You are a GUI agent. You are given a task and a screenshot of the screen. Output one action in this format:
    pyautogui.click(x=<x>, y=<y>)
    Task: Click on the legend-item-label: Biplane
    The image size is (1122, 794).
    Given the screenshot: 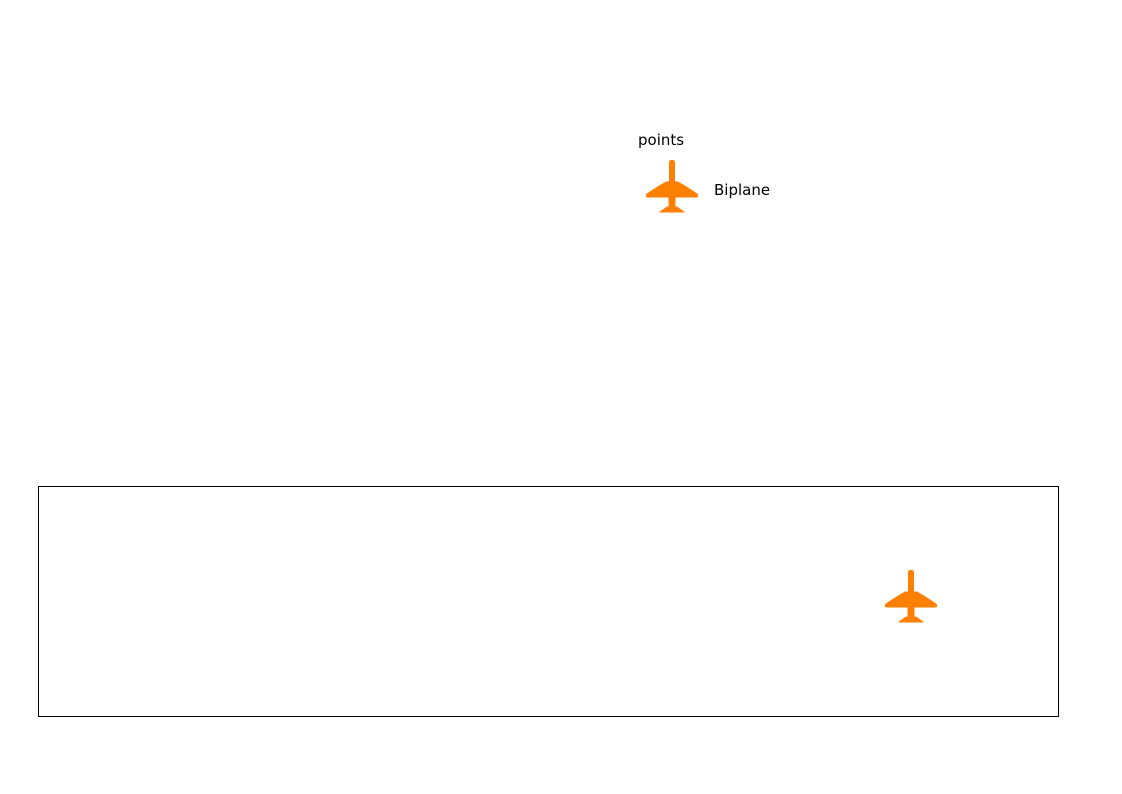 What is the action you would take?
    pyautogui.click(x=742, y=190)
    